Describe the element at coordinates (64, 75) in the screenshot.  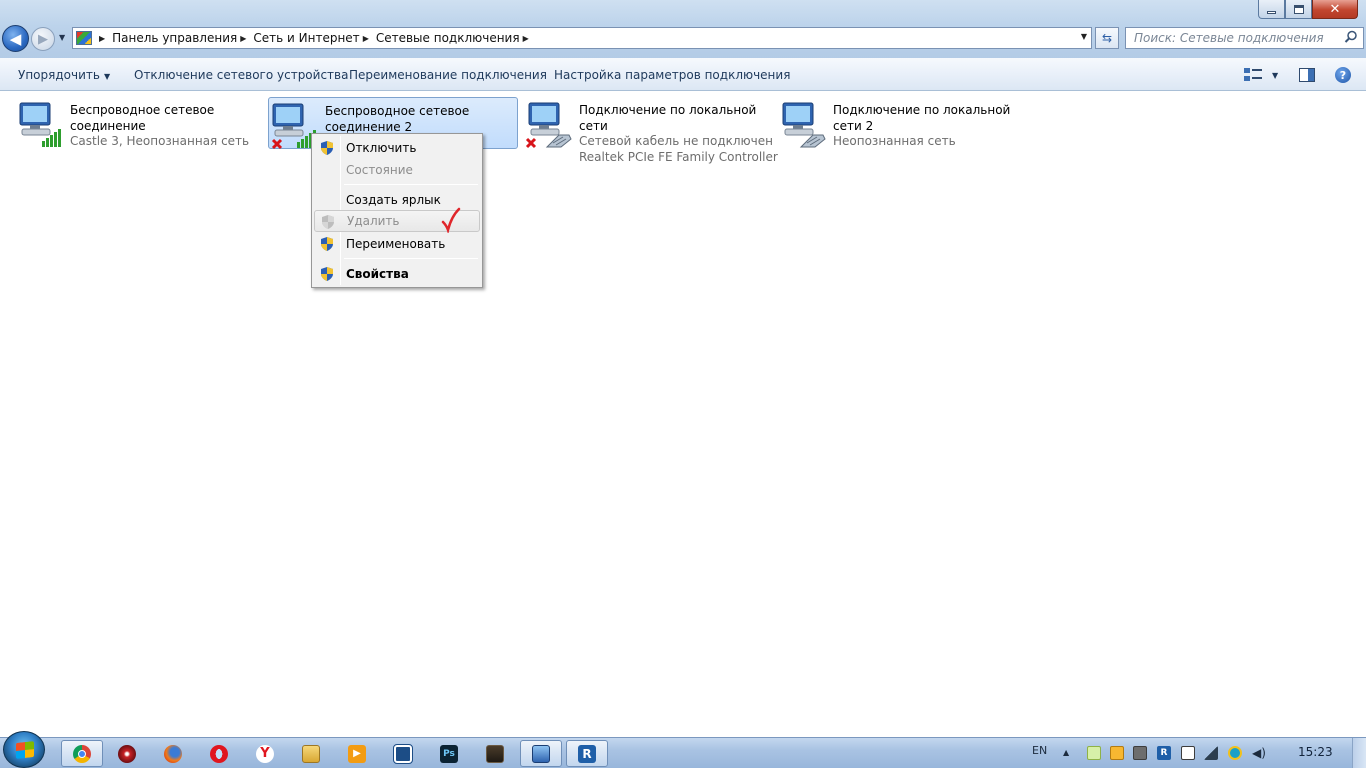
I see `organize-button: Упорядочить ▼` at that location.